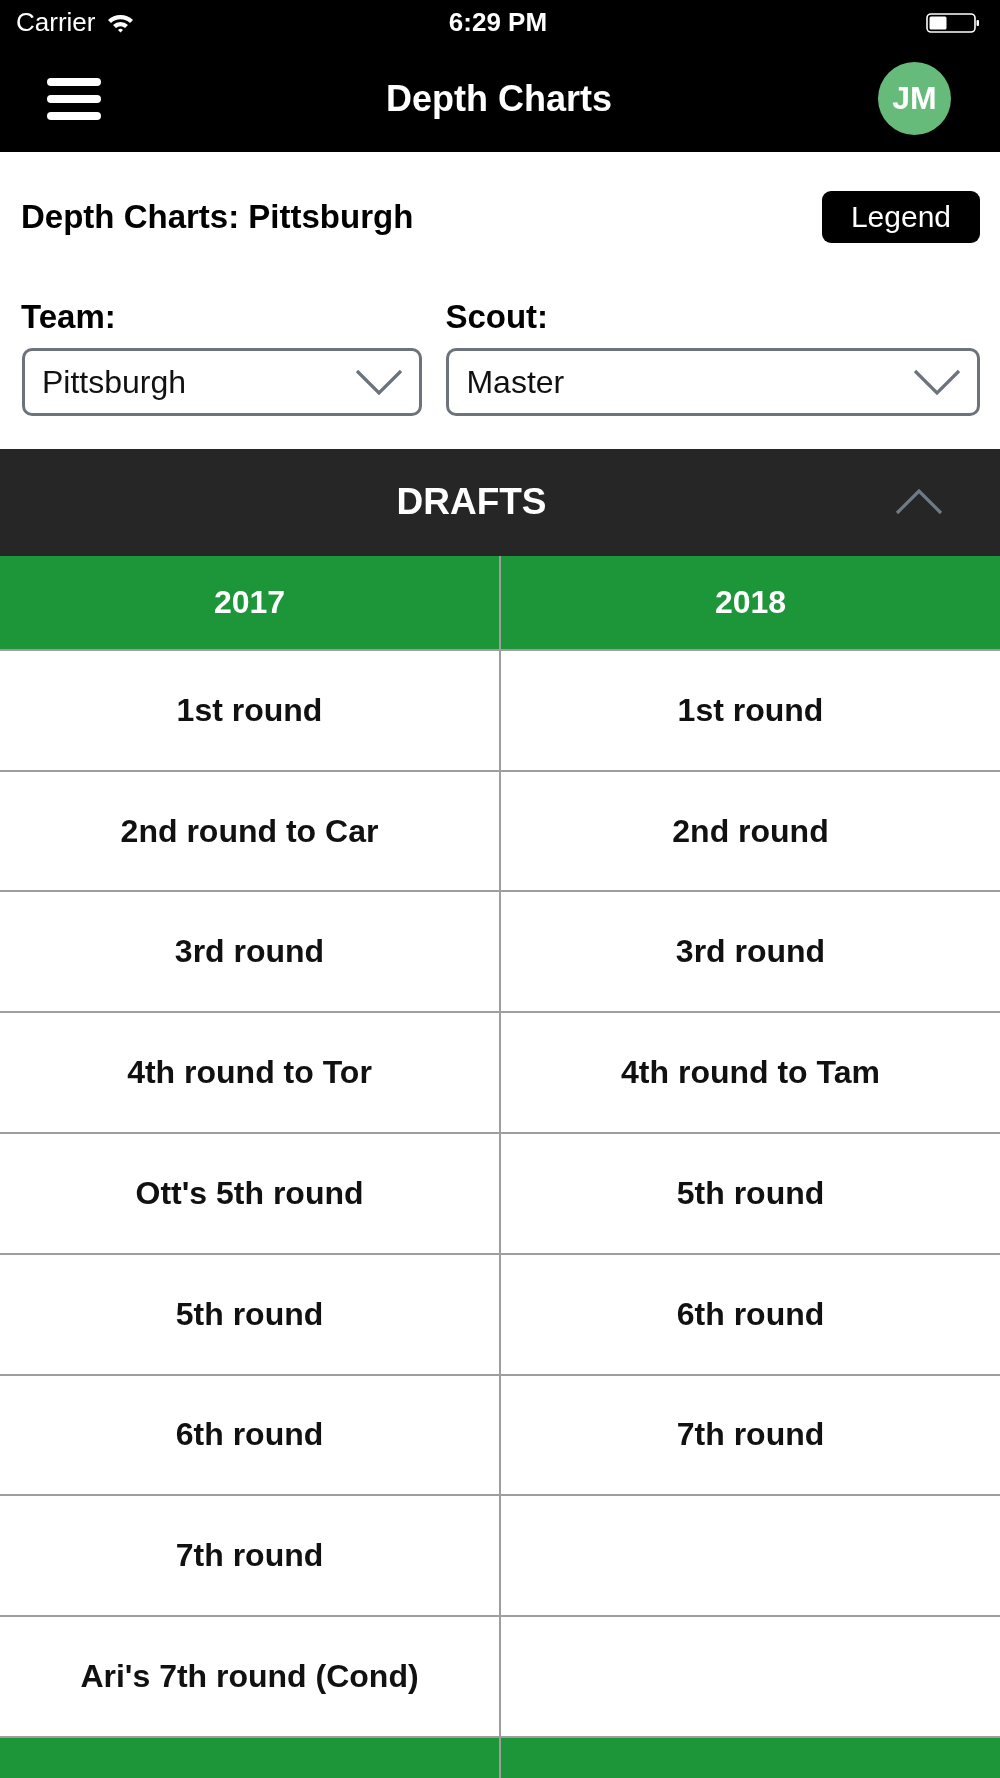  Describe the element at coordinates (217, 217) in the screenshot. I see `page-heading: Depth Charts: Pittsburgh` at that location.